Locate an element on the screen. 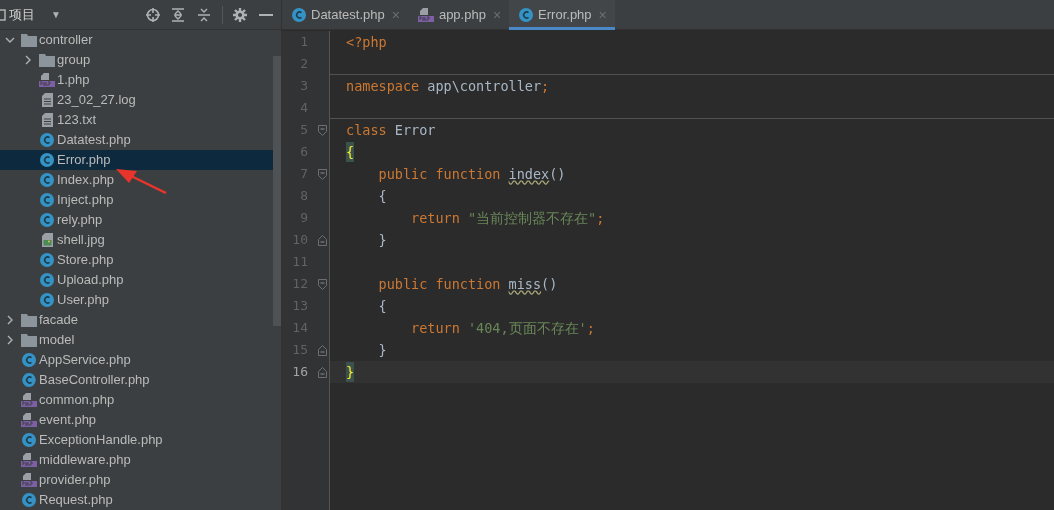 Image resolution: width=1054 pixels, height=510 pixels. folder-name: group is located at coordinates (74, 60).